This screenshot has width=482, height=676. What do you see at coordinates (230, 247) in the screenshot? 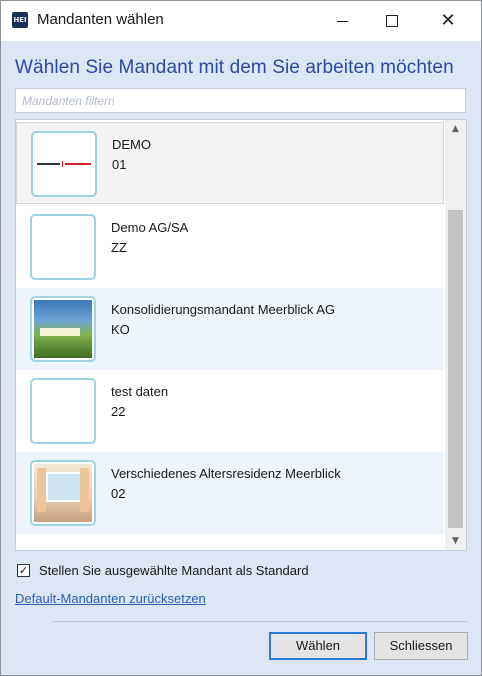
I see `list-item: Demo AG/SA ZZ` at bounding box center [230, 247].